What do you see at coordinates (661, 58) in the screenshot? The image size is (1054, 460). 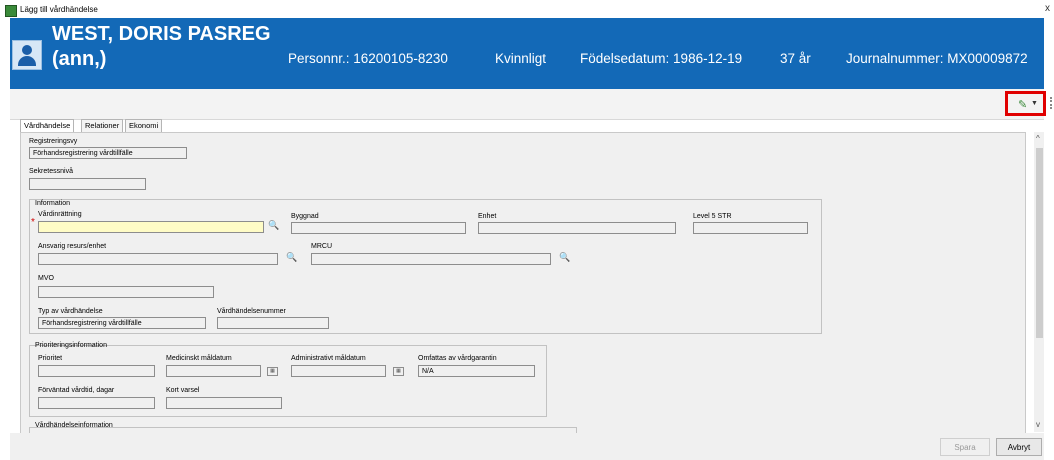 I see `birthdate: Födelsedatum: 1986-12-19` at bounding box center [661, 58].